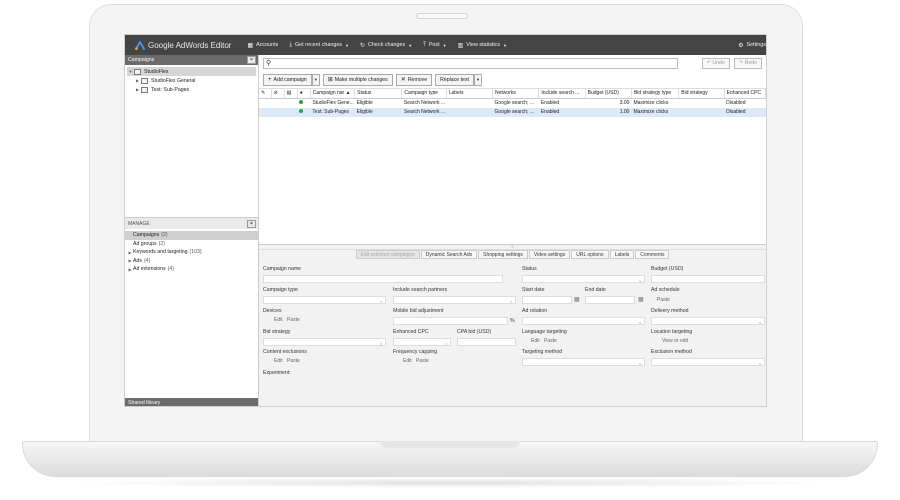  Describe the element at coordinates (378, 94) in the screenshot. I see `col-header: Status` at that location.